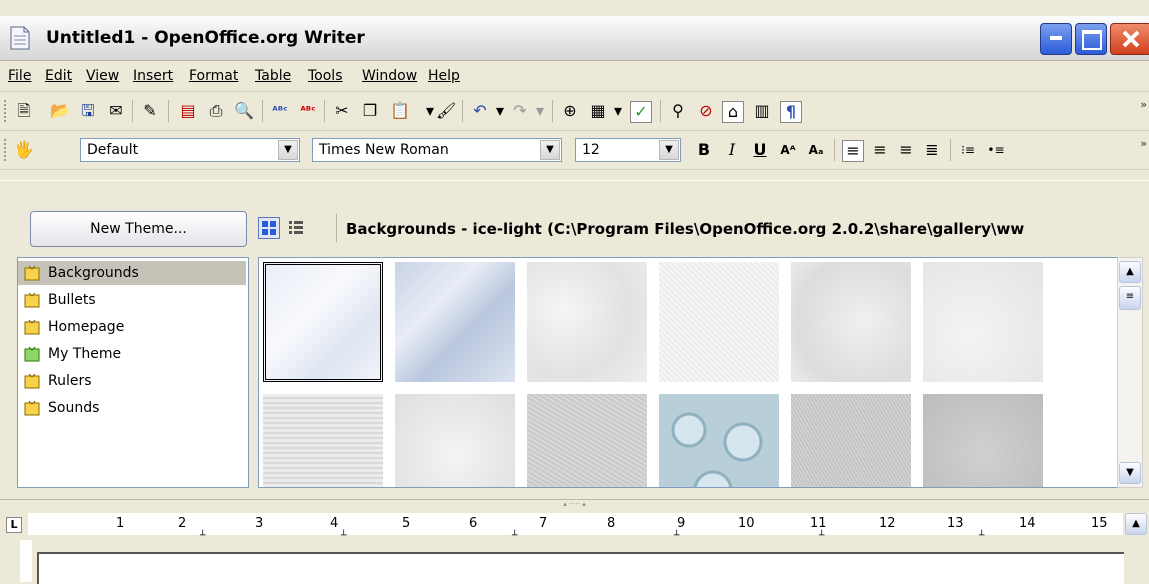  I want to click on font-size-select: 12 ▼, so click(628, 150).